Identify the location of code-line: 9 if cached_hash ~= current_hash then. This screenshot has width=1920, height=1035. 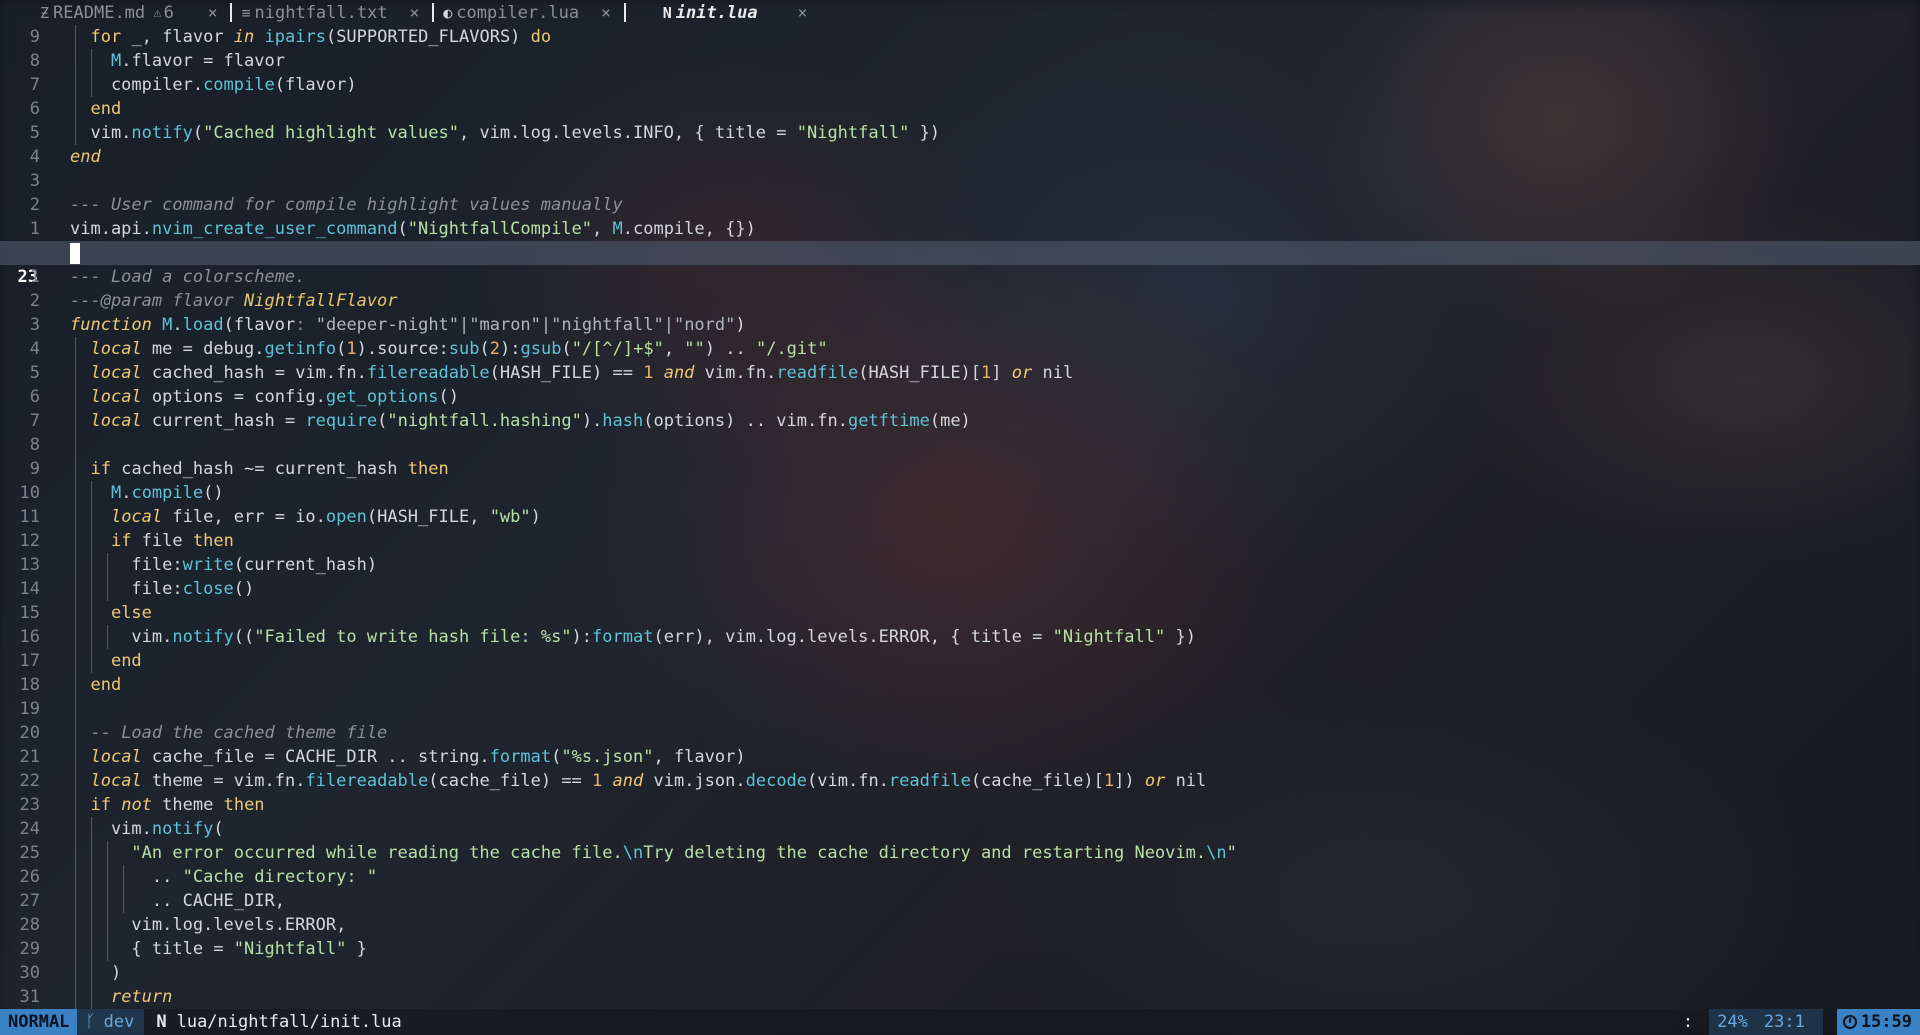
(960, 469).